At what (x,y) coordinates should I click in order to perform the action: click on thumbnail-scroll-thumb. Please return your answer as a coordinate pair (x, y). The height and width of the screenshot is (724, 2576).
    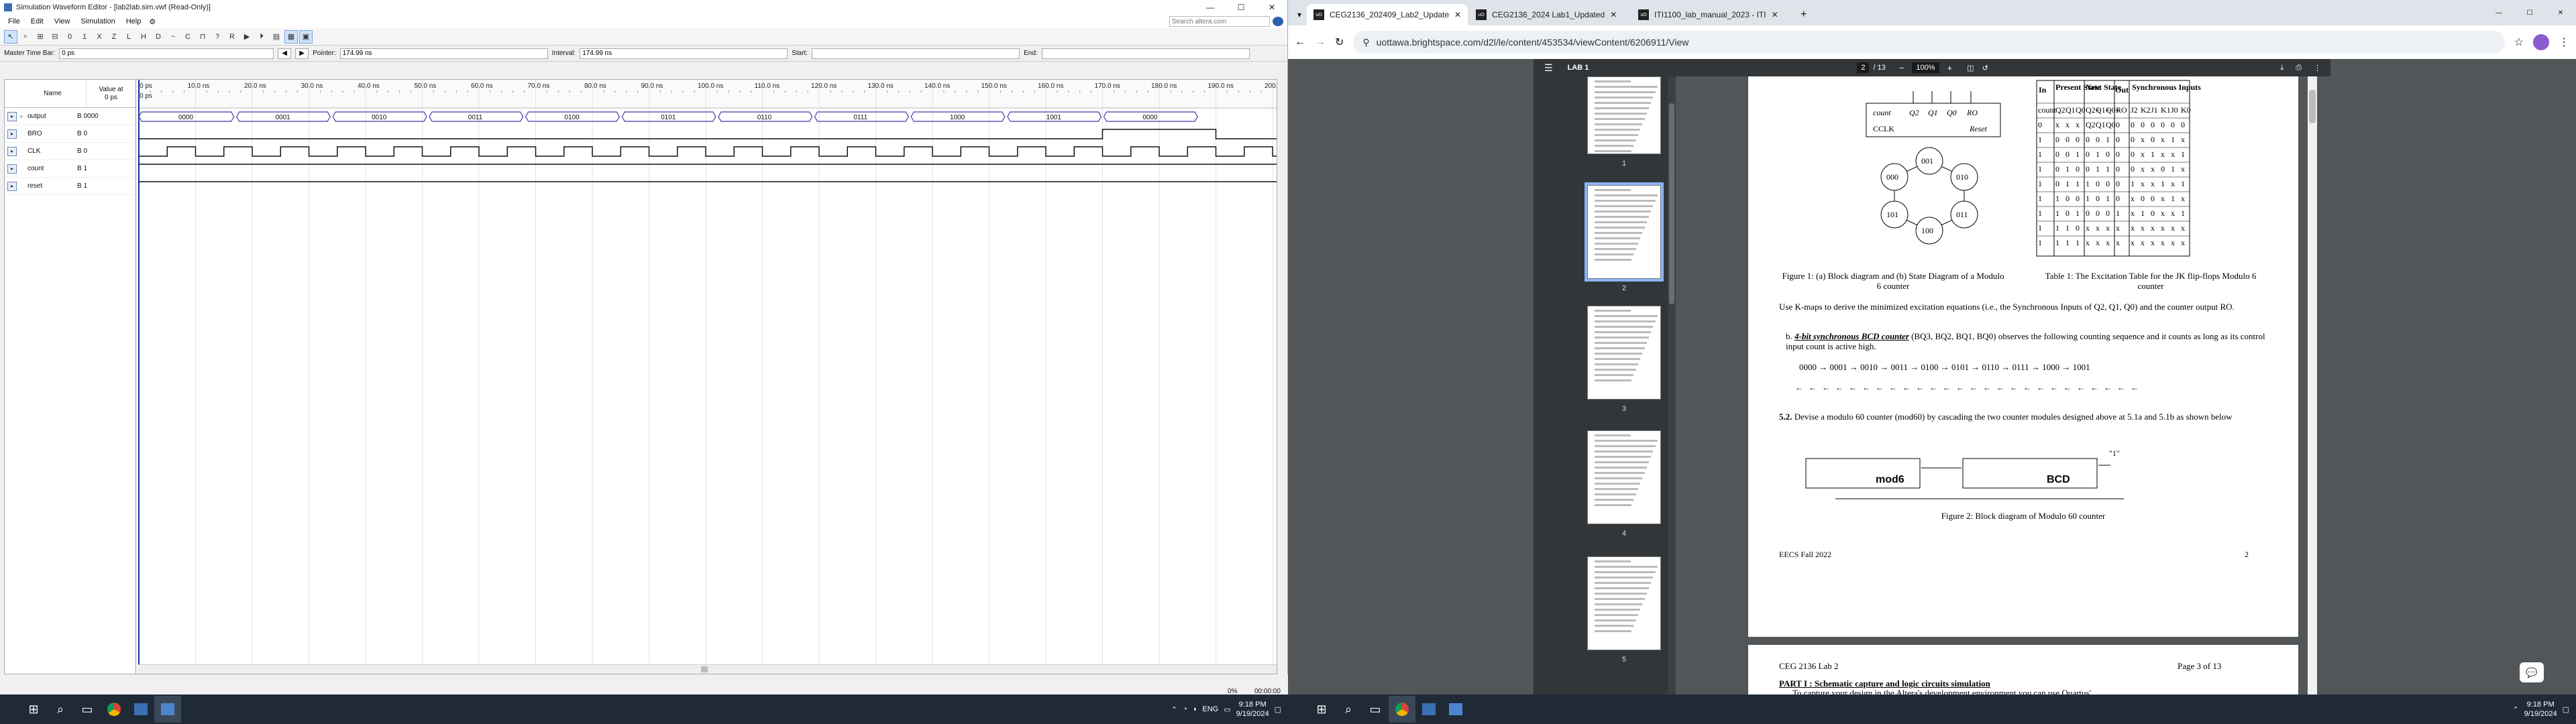
    Looking at the image, I should click on (1671, 204).